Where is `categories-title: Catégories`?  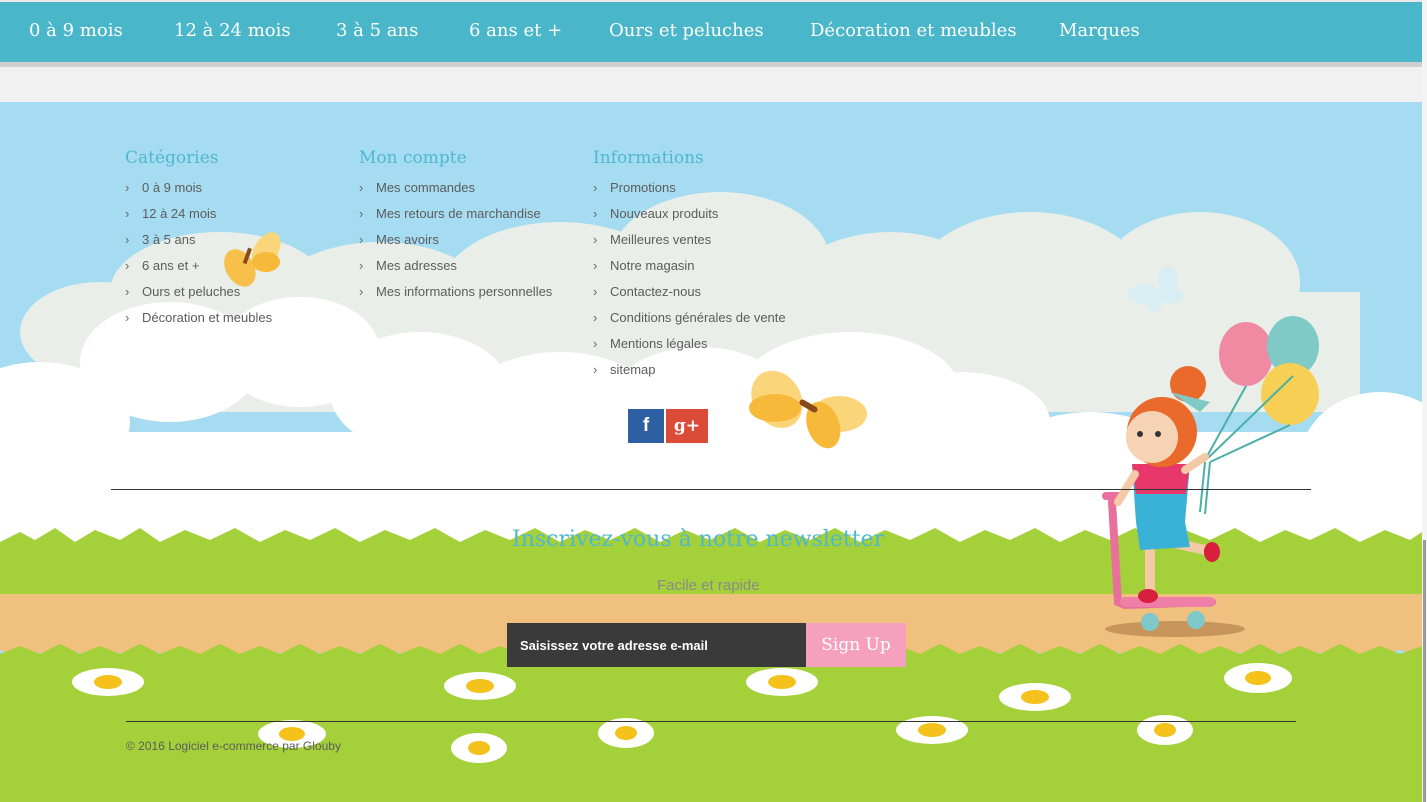
categories-title: Catégories is located at coordinates (172, 158).